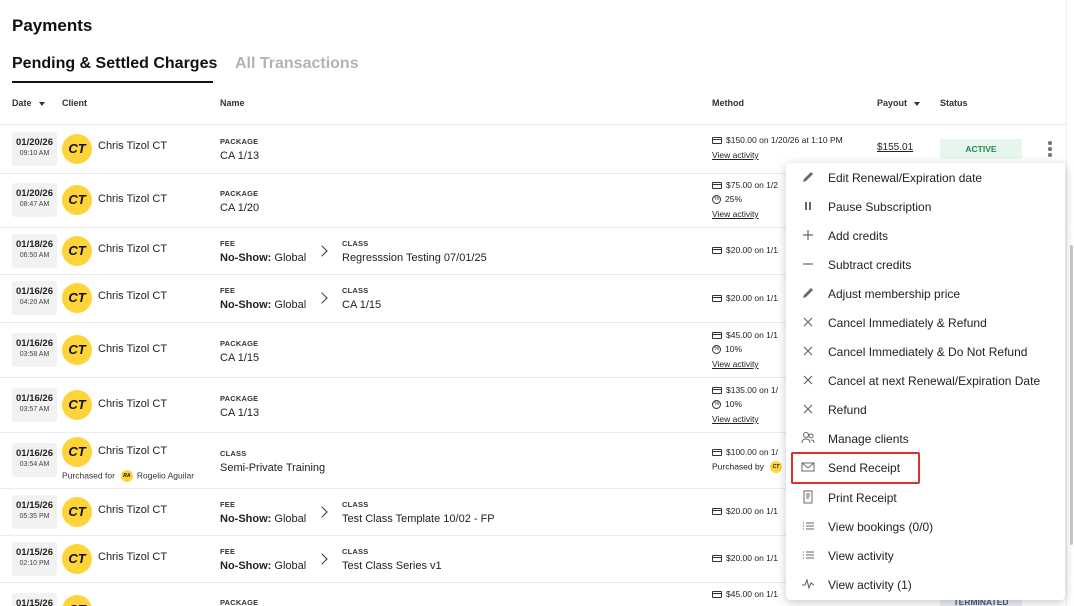 The height and width of the screenshot is (606, 1074). Describe the element at coordinates (232, 103) in the screenshot. I see `column-header-name: Name` at that location.